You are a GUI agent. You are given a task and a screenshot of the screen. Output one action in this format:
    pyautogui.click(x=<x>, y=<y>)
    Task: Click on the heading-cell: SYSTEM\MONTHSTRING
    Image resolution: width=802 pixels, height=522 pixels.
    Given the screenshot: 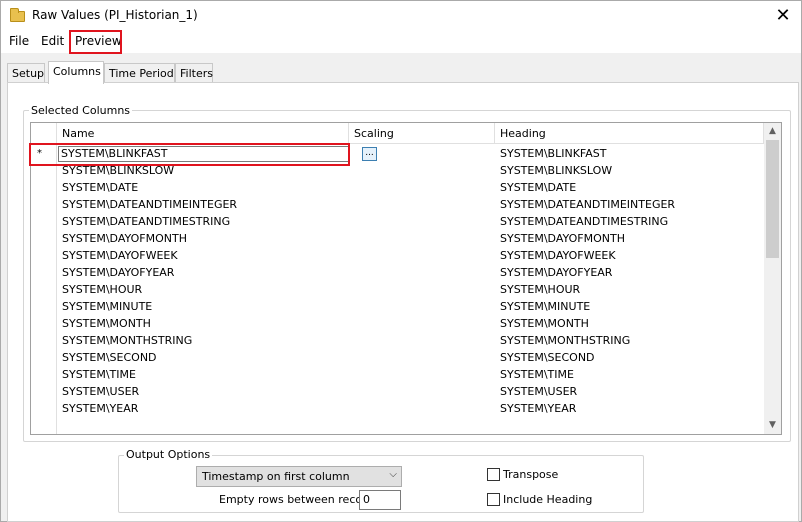 What is the action you would take?
    pyautogui.click(x=629, y=340)
    